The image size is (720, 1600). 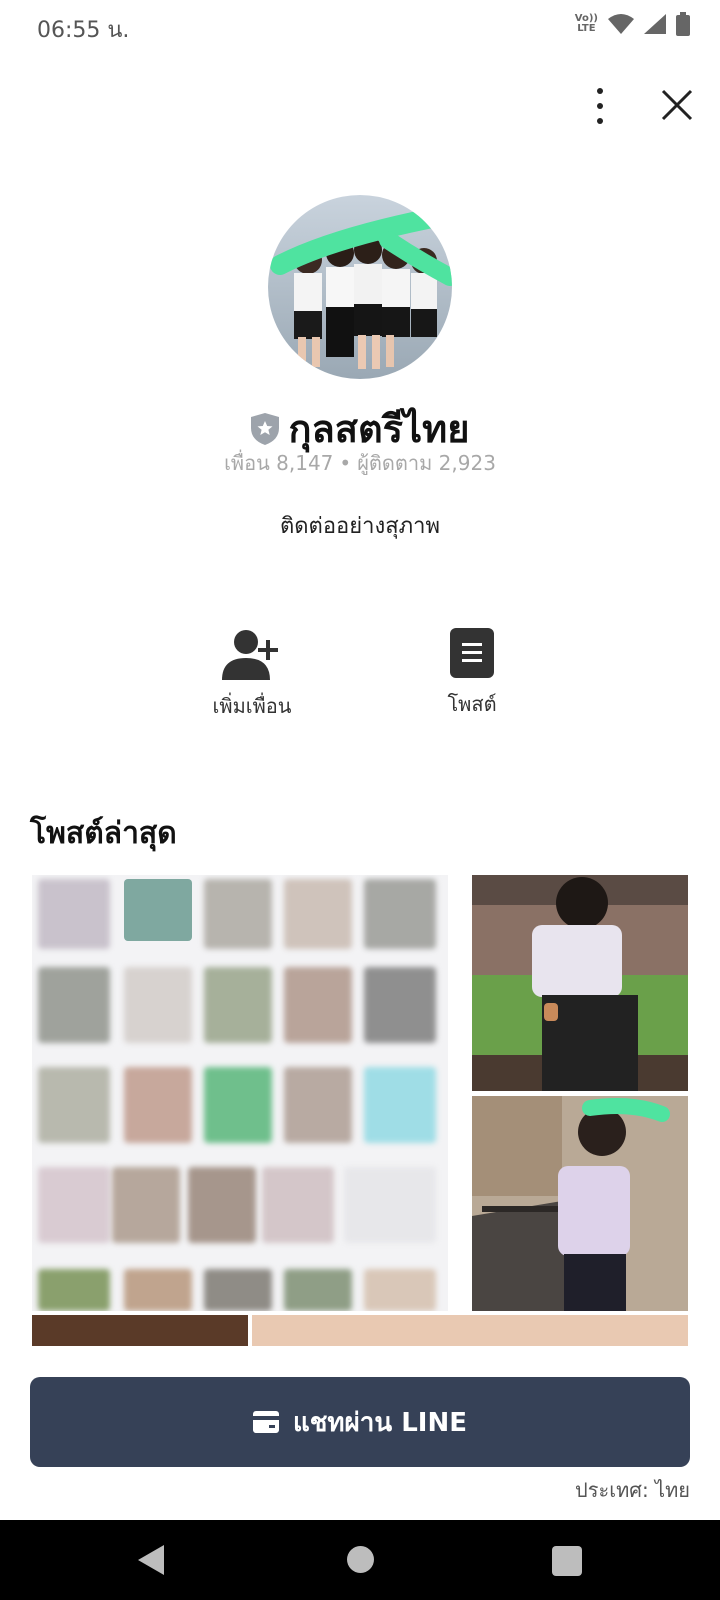 What do you see at coordinates (677, 105) in the screenshot?
I see `close-icon` at bounding box center [677, 105].